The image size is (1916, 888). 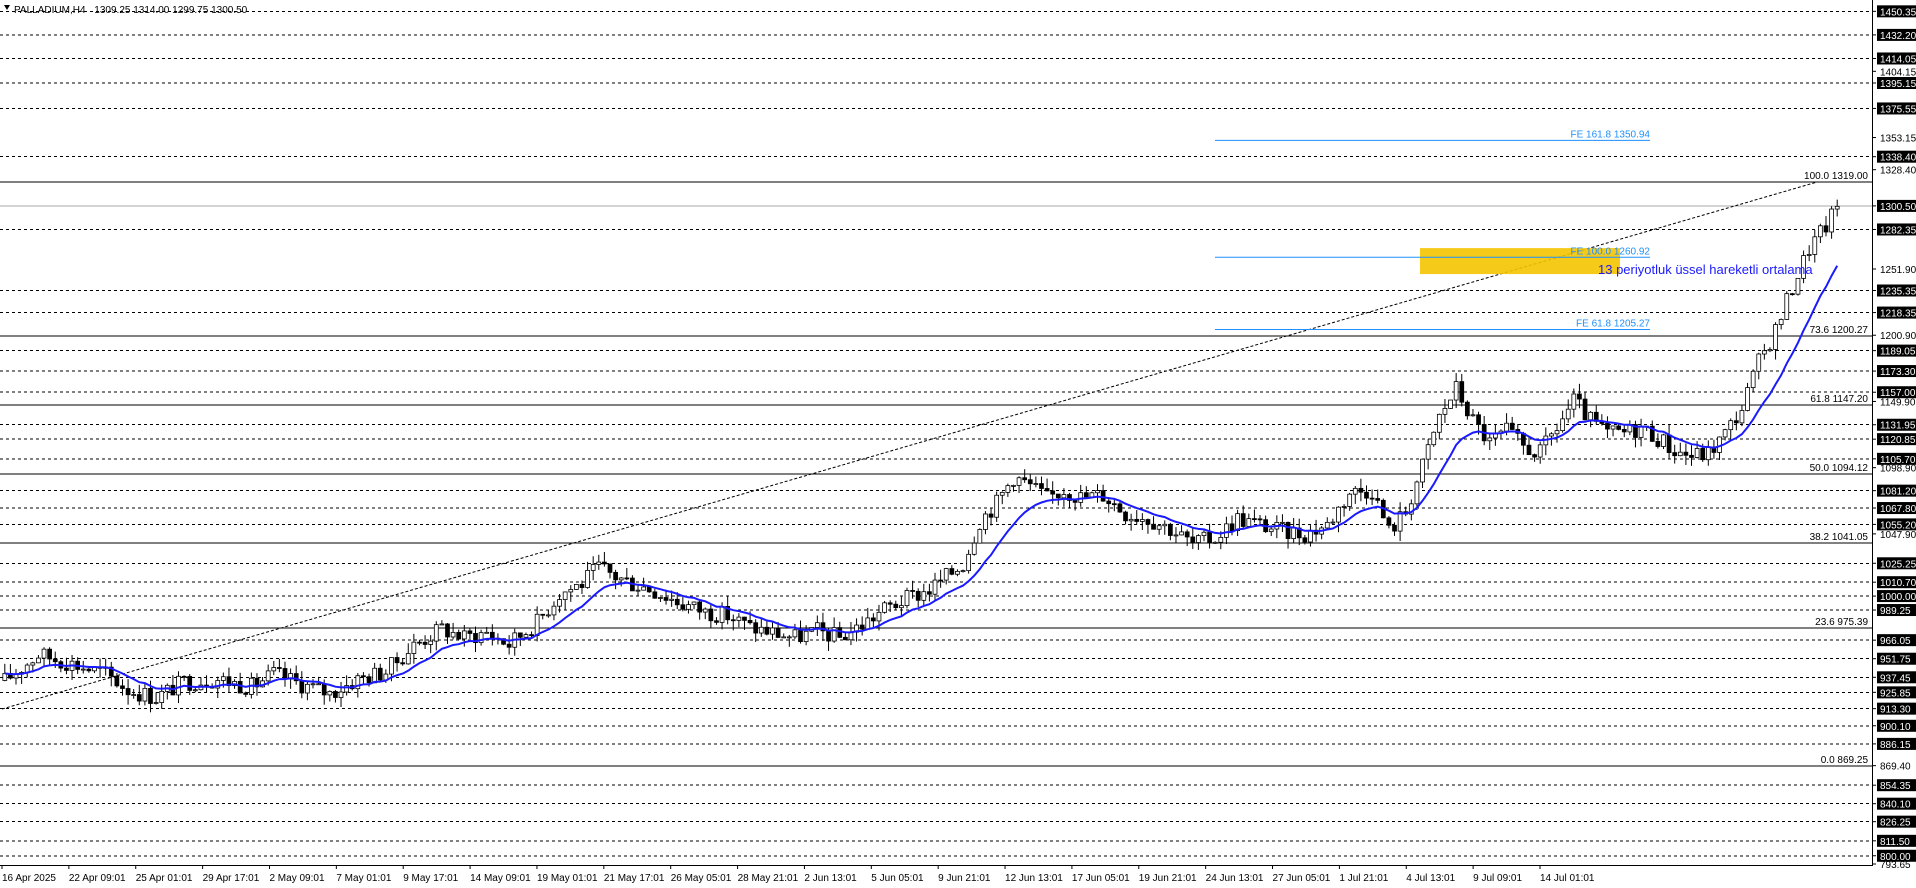 What do you see at coordinates (1898, 158) in the screenshot?
I see `price-label: 1338.40` at bounding box center [1898, 158].